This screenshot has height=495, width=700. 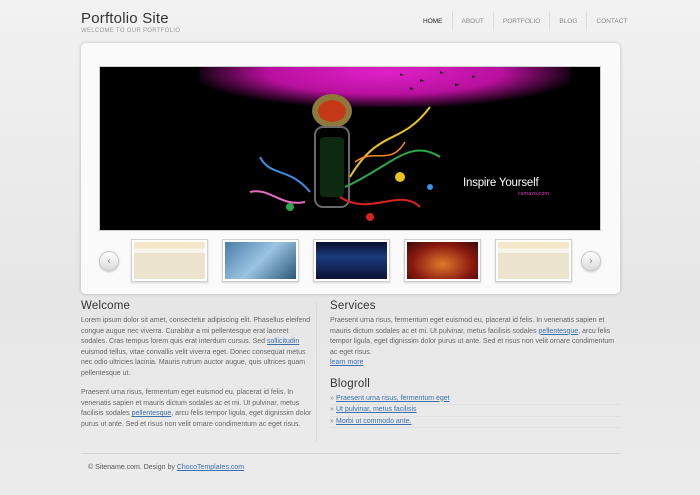 What do you see at coordinates (567, 21) in the screenshot?
I see `nav-item-blog: BLOG` at bounding box center [567, 21].